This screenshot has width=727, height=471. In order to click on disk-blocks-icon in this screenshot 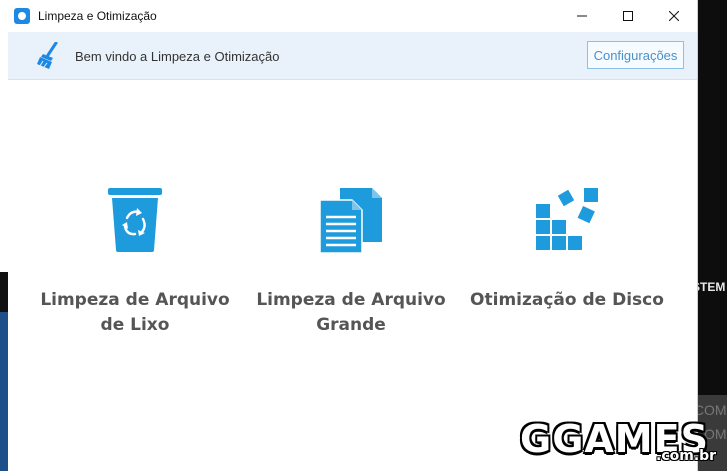, I will do `click(567, 219)`.